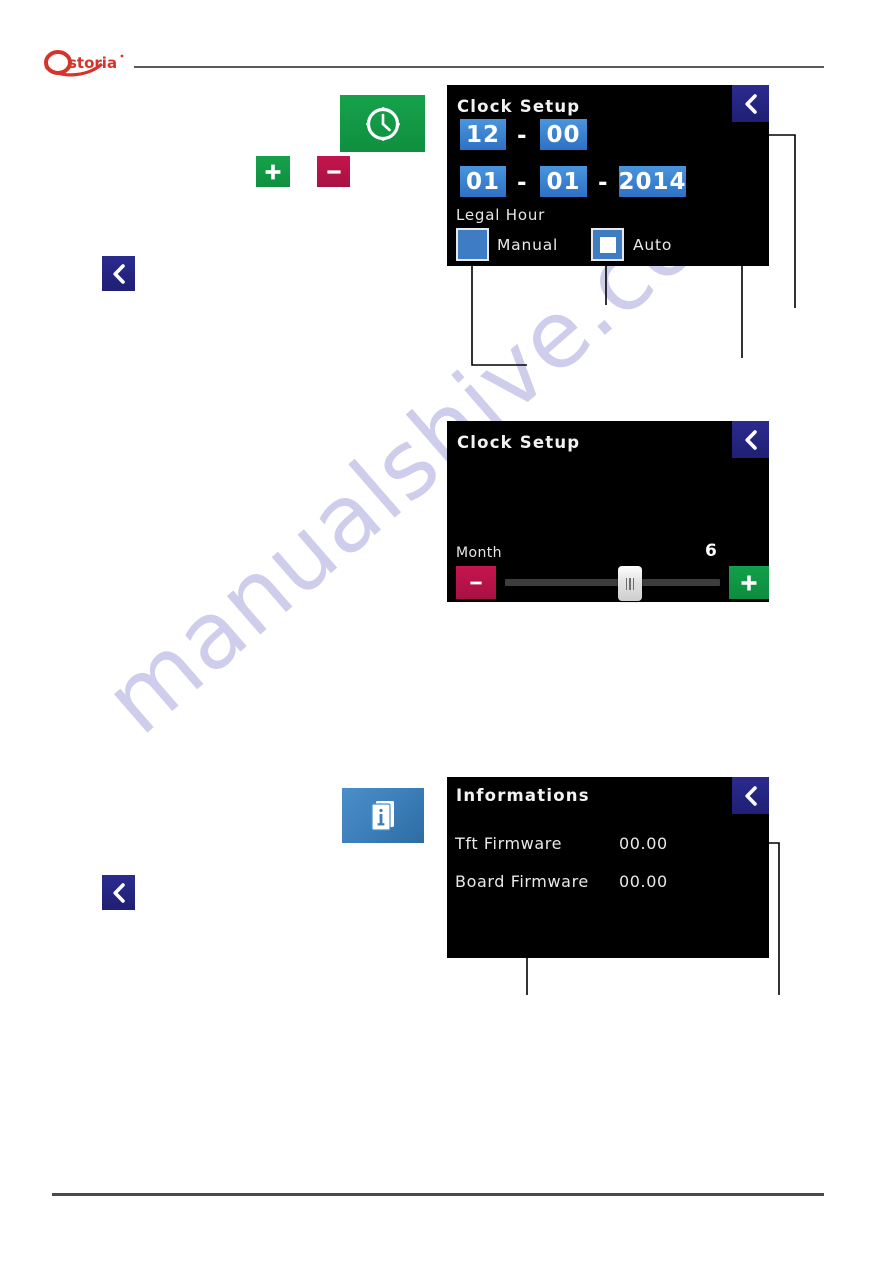 The image size is (893, 1263). What do you see at coordinates (612, 582) in the screenshot?
I see `month-slider-track` at bounding box center [612, 582].